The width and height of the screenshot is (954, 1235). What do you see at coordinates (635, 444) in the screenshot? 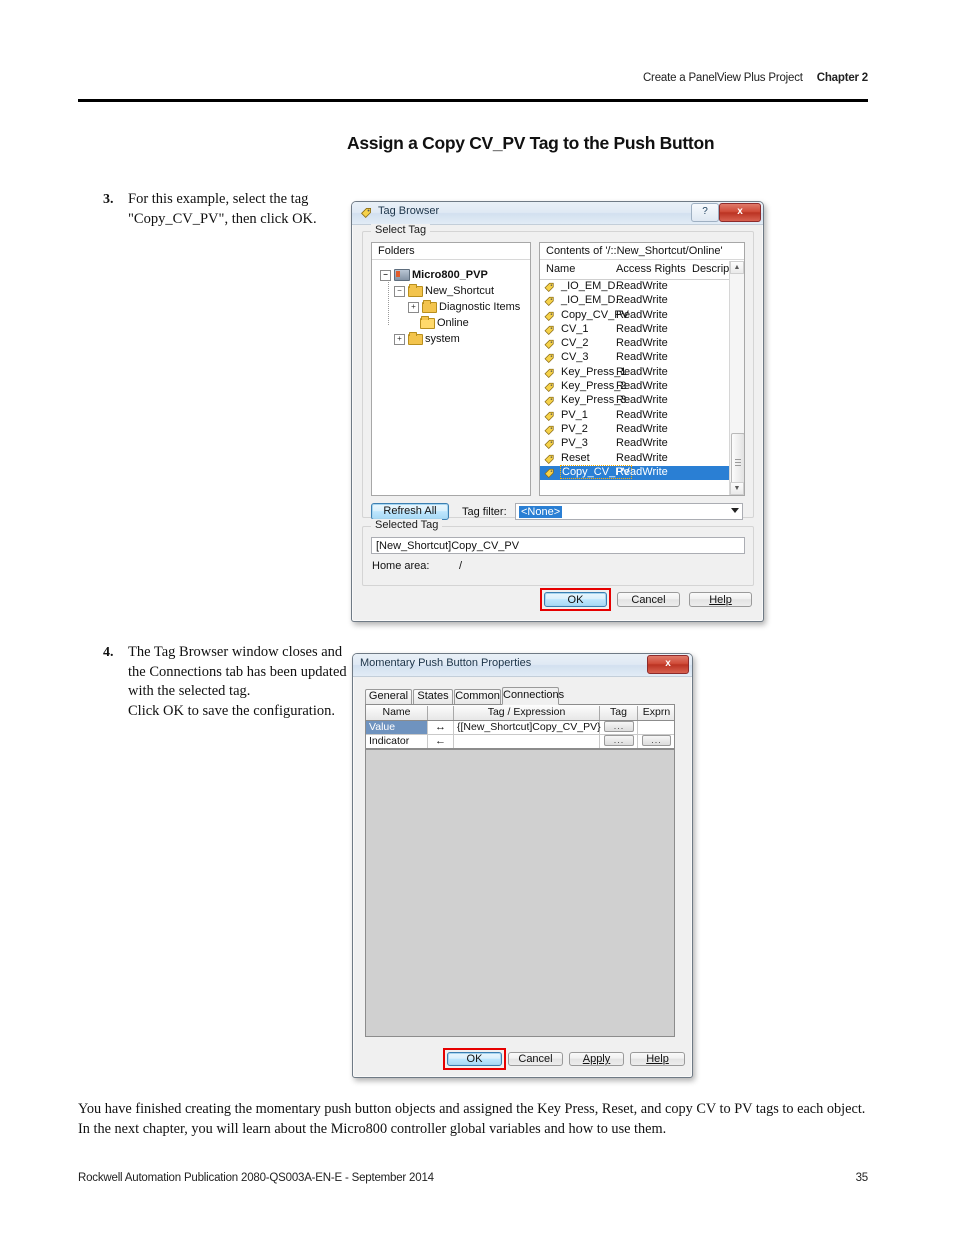
I see `list-item: PV_3 ReadWrite` at bounding box center [635, 444].